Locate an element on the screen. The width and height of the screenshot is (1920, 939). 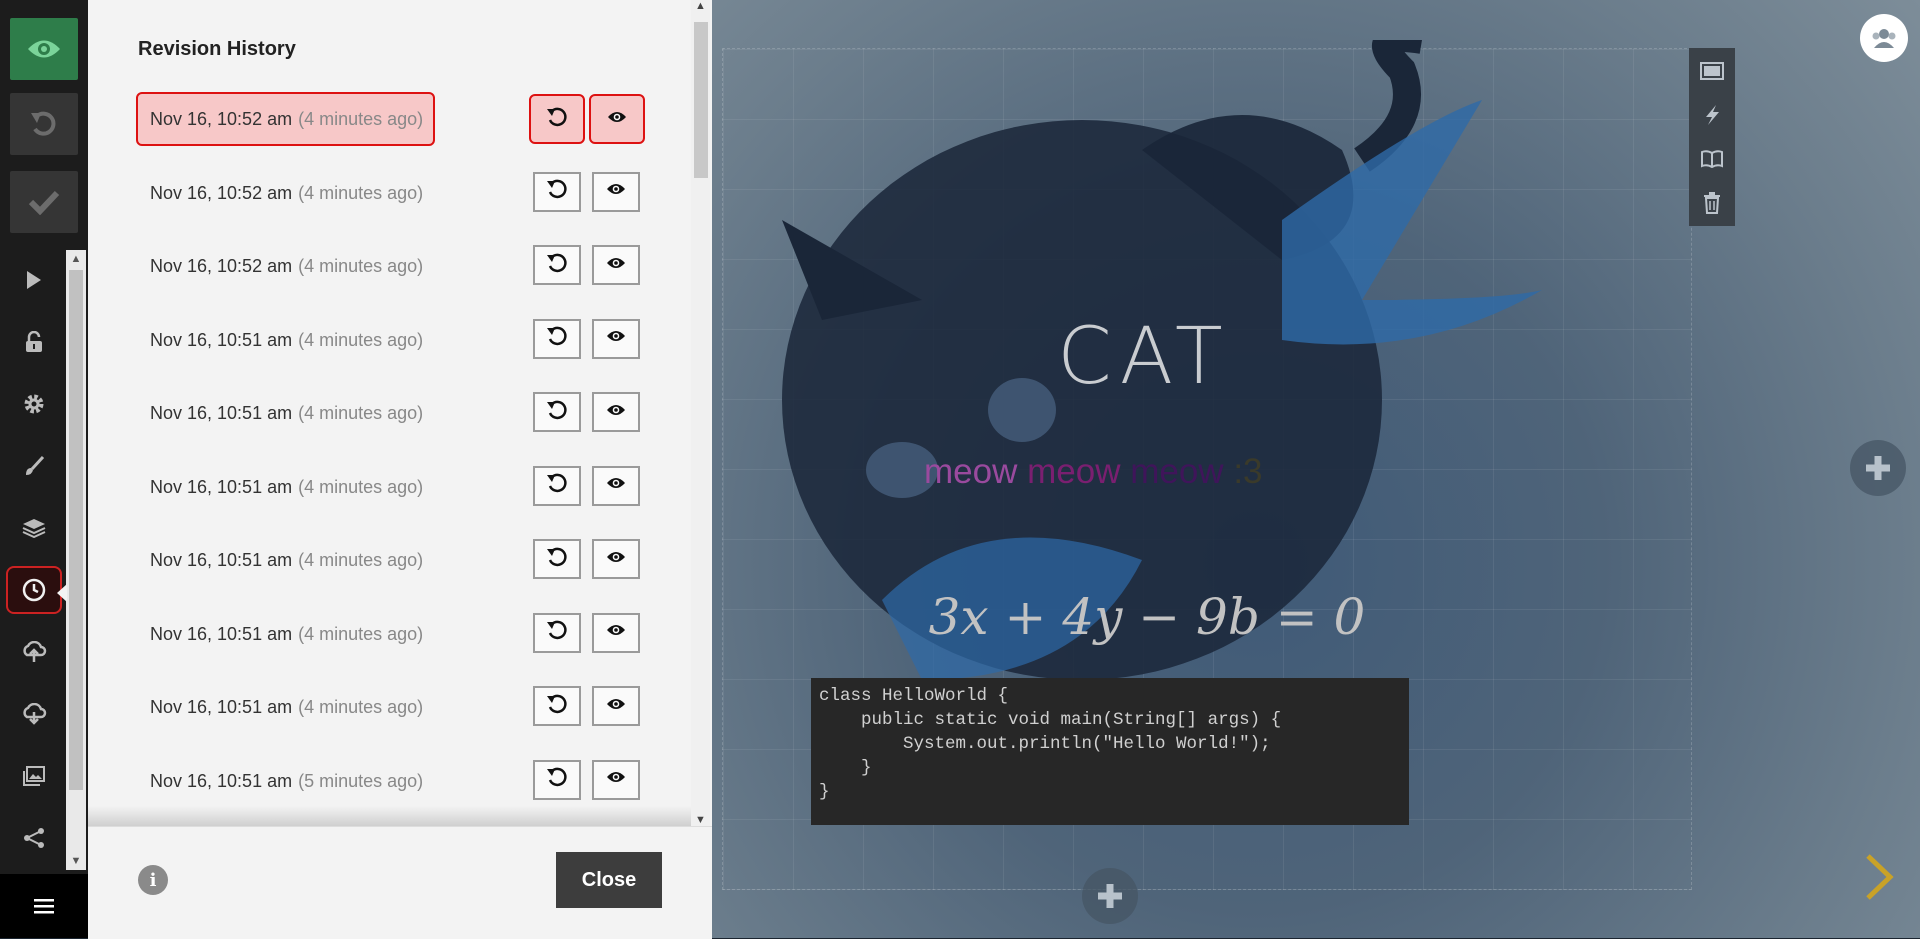
media-button is located at coordinates (34, 776).